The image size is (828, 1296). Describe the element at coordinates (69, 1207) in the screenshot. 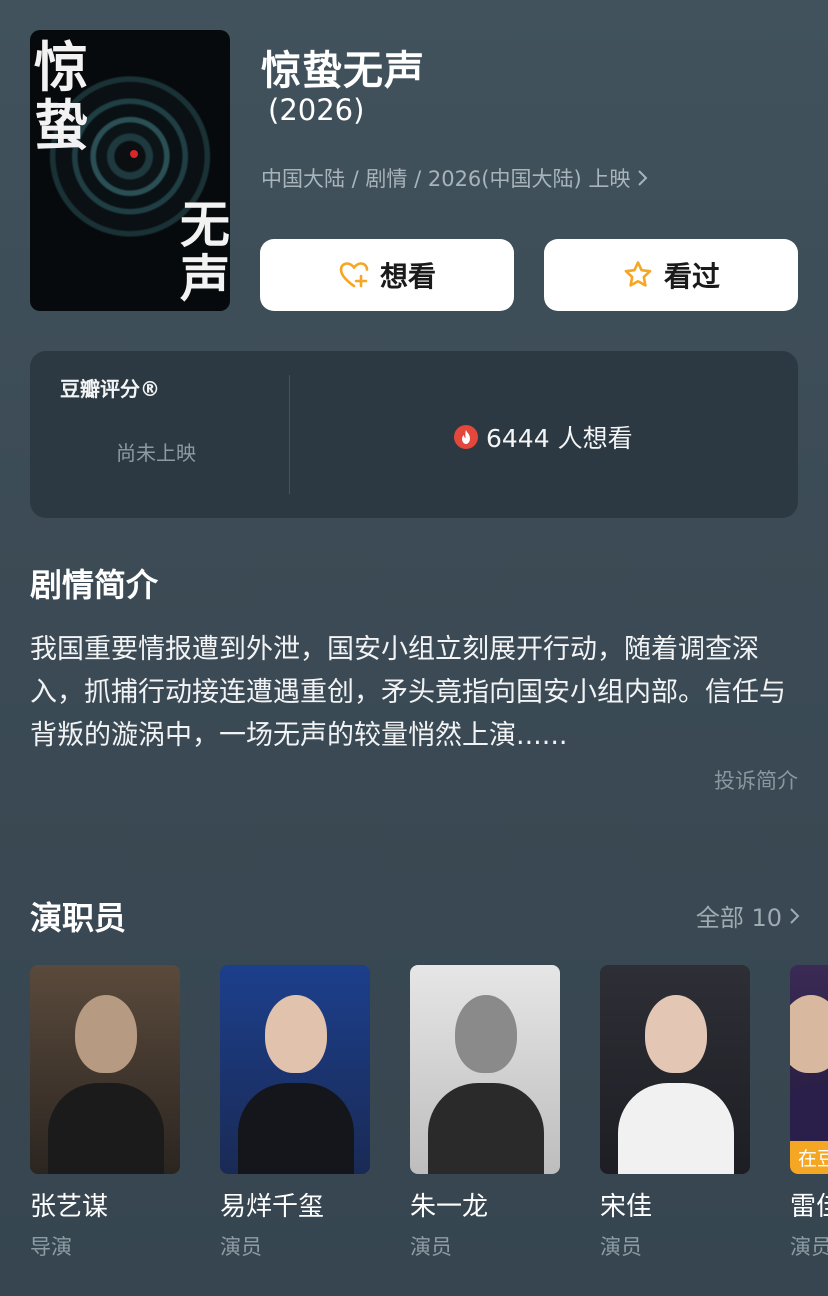

I see `cast-name: 张艺谋` at that location.